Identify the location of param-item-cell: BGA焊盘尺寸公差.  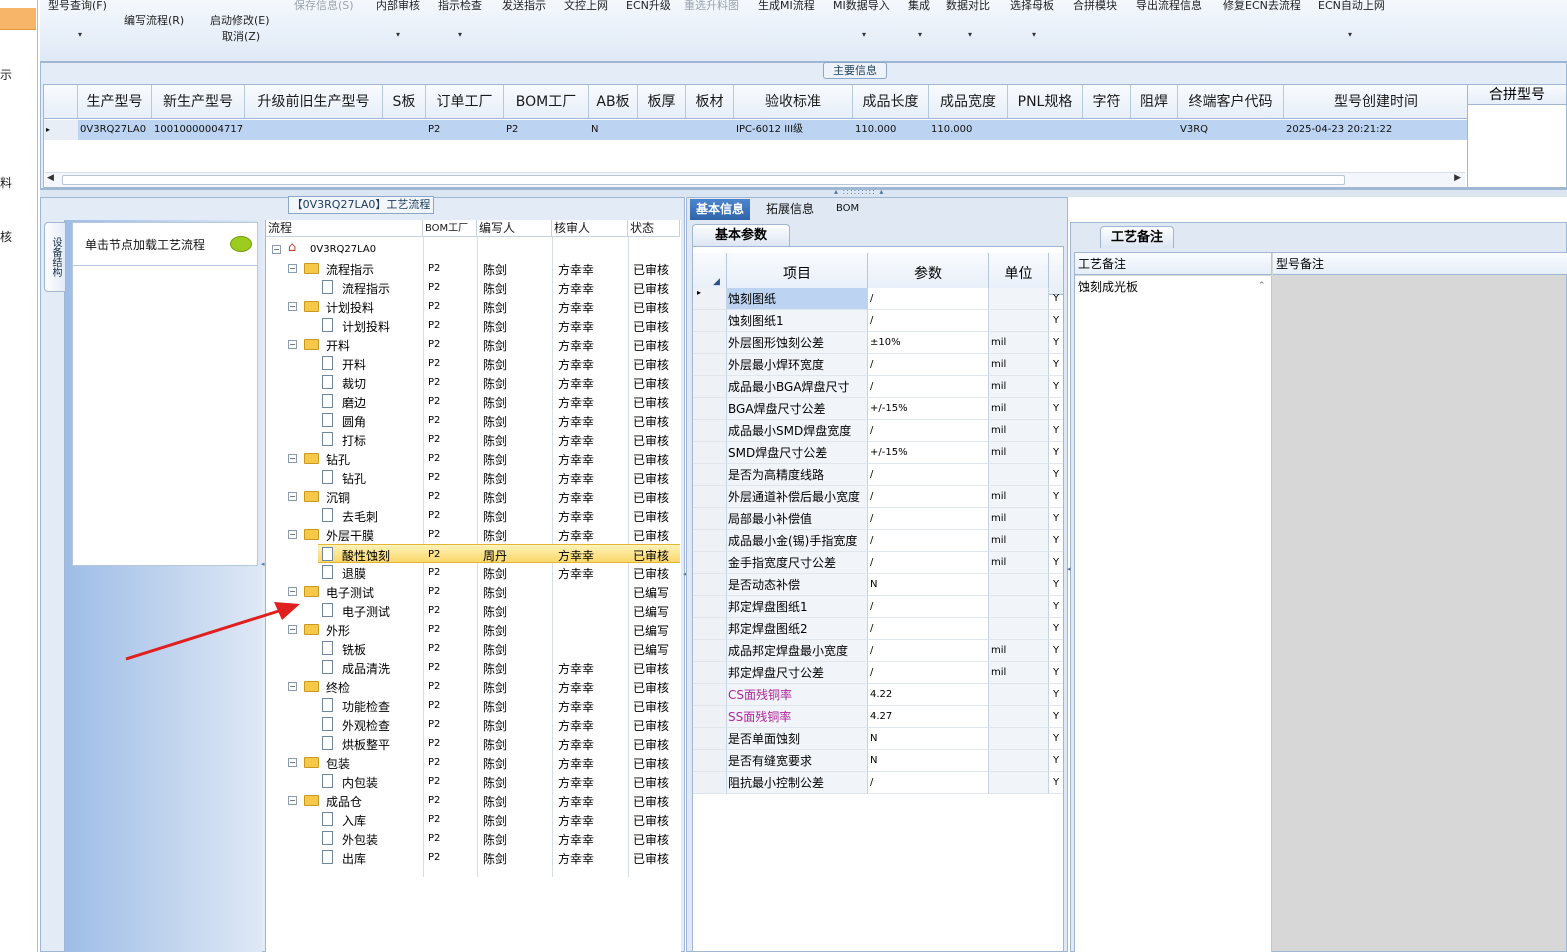
(797, 409).